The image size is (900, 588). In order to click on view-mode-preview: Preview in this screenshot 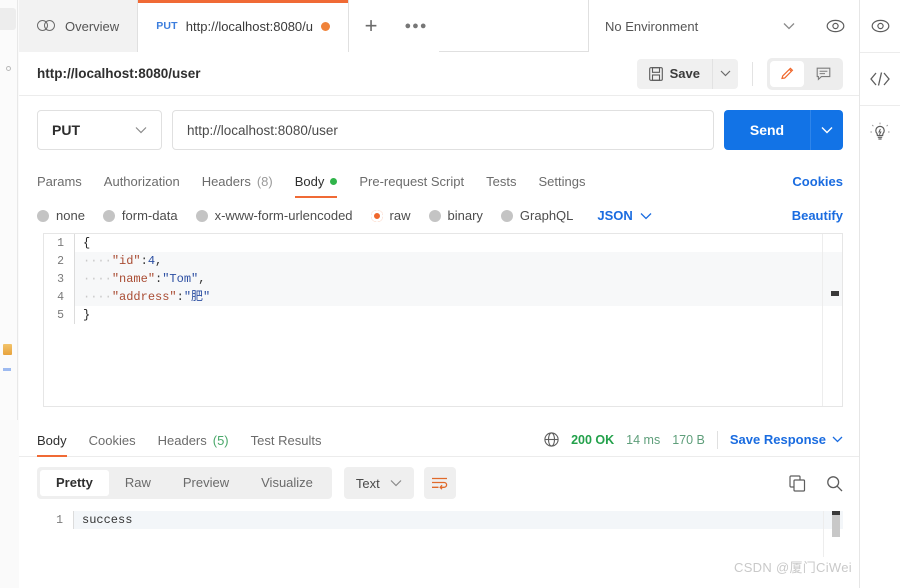, I will do `click(206, 483)`.